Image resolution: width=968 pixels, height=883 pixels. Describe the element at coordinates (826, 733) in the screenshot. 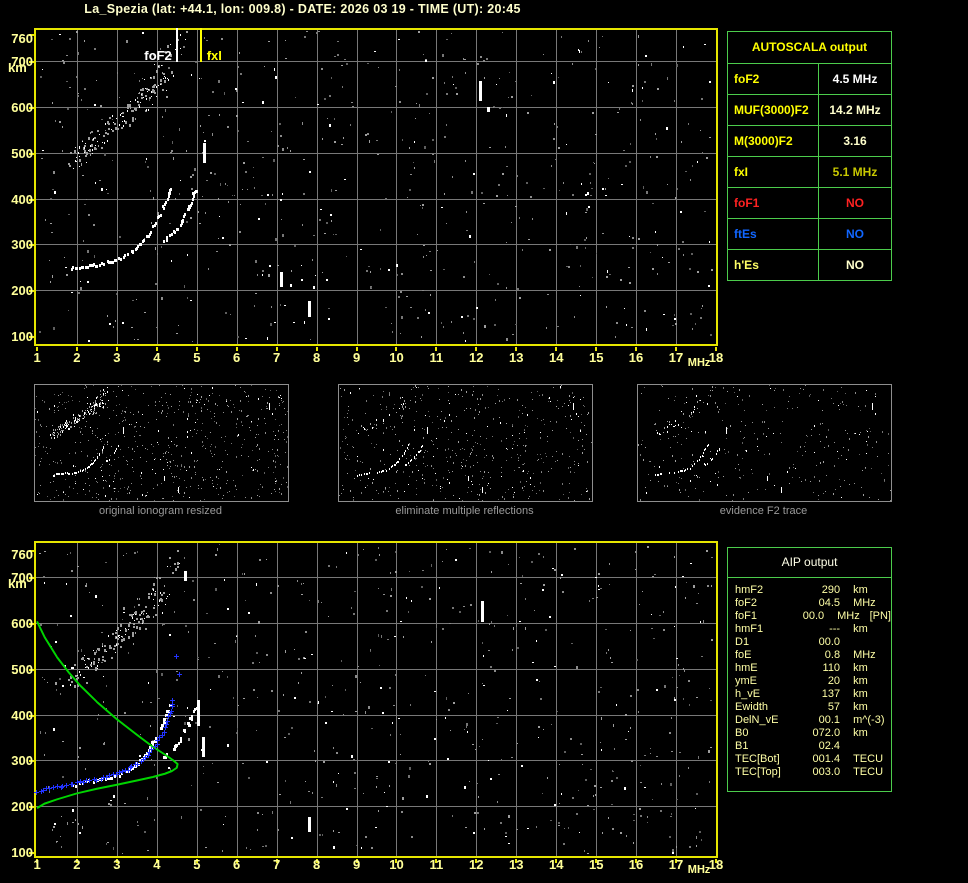

I see `parameter-value: 072.0` at that location.